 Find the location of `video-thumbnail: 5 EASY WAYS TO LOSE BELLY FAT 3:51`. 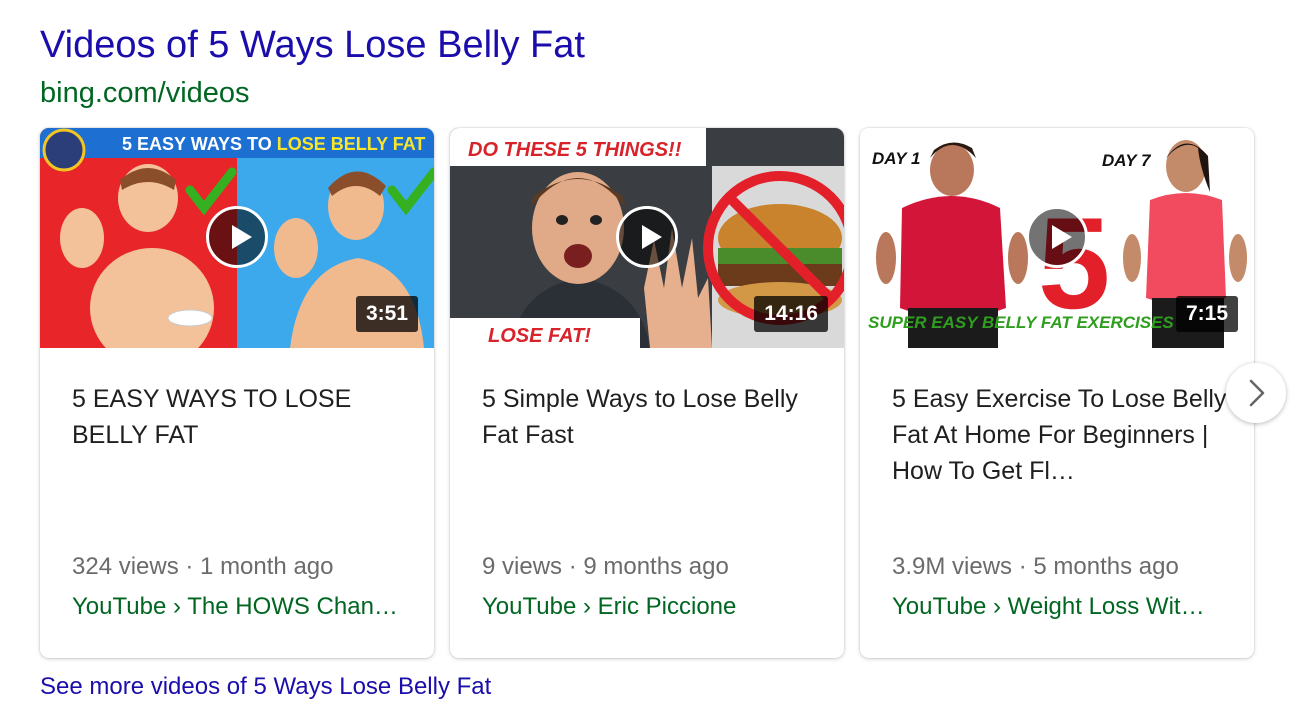

video-thumbnail: 5 EASY WAYS TO LOSE BELLY FAT 3:51 is located at coordinates (237, 238).